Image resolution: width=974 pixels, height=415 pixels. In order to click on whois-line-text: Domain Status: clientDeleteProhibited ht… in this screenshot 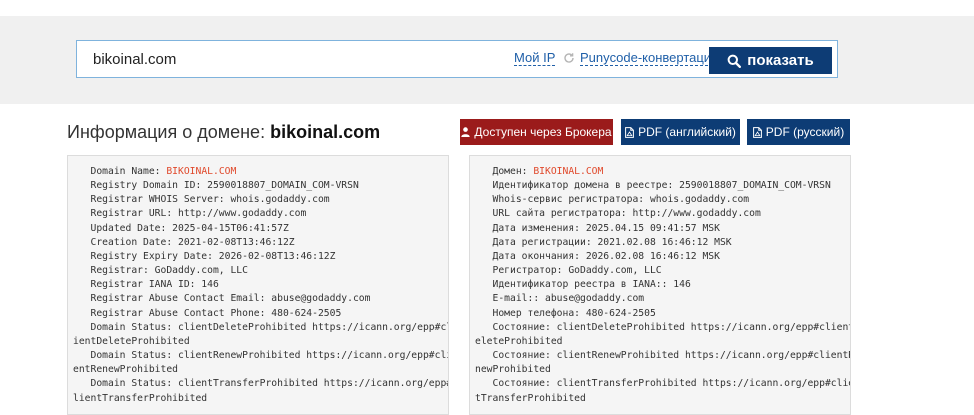, I will do `click(261, 327)`.